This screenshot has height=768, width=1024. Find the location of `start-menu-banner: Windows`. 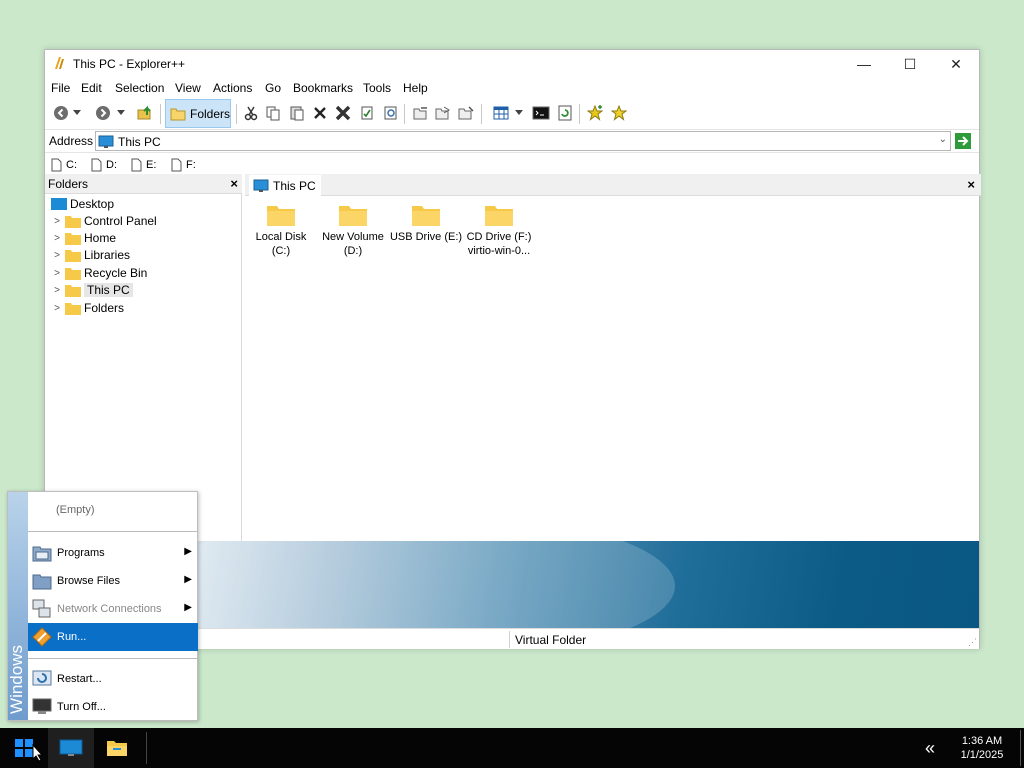

start-menu-banner: Windows is located at coordinates (17, 606).